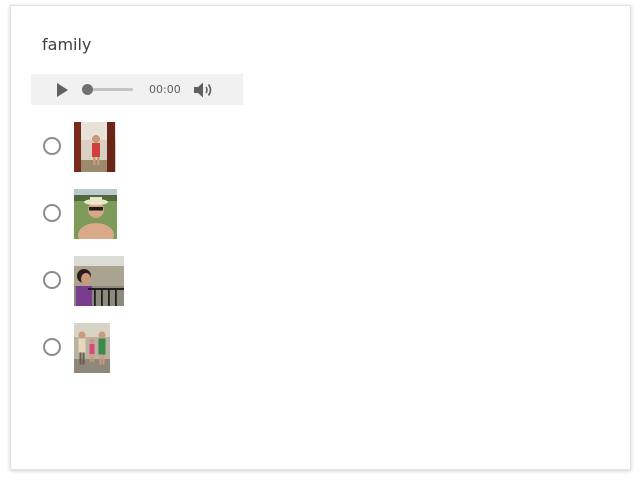 The height and width of the screenshot is (484, 641). I want to click on time-display: 00:00, so click(165, 89).